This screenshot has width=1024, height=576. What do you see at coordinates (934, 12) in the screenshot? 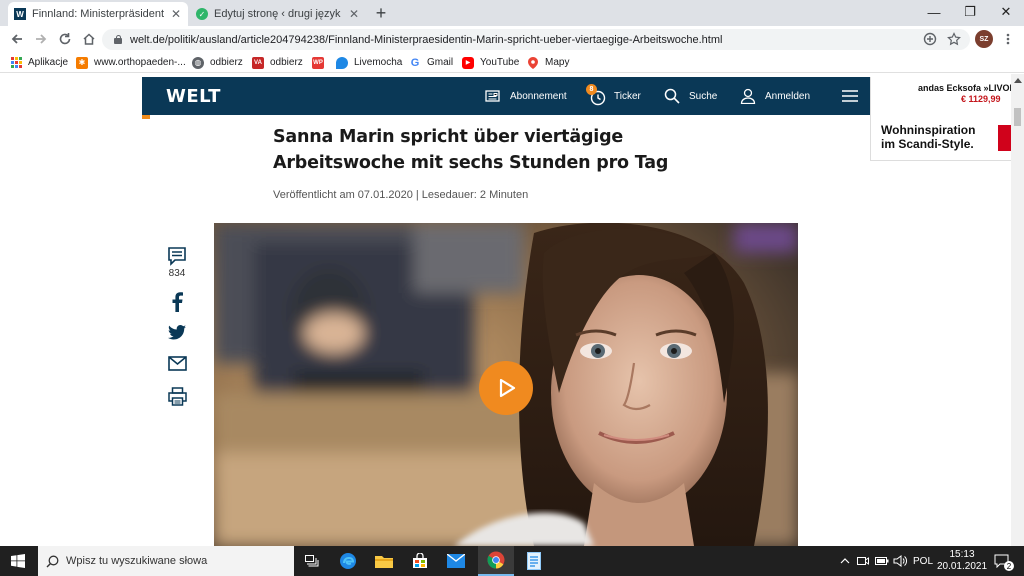
I see `minimize-button: —` at bounding box center [934, 12].